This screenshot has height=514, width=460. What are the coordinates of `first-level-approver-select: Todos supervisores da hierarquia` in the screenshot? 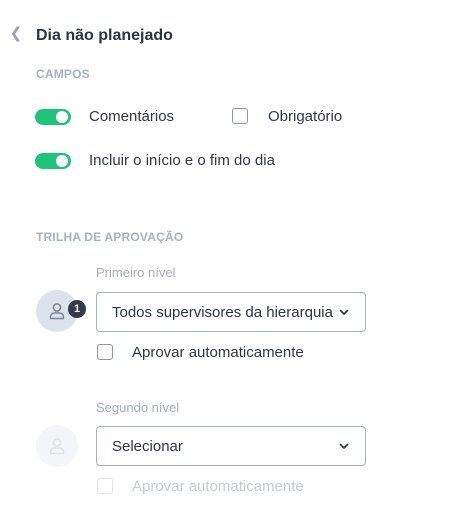 It's located at (231, 312).